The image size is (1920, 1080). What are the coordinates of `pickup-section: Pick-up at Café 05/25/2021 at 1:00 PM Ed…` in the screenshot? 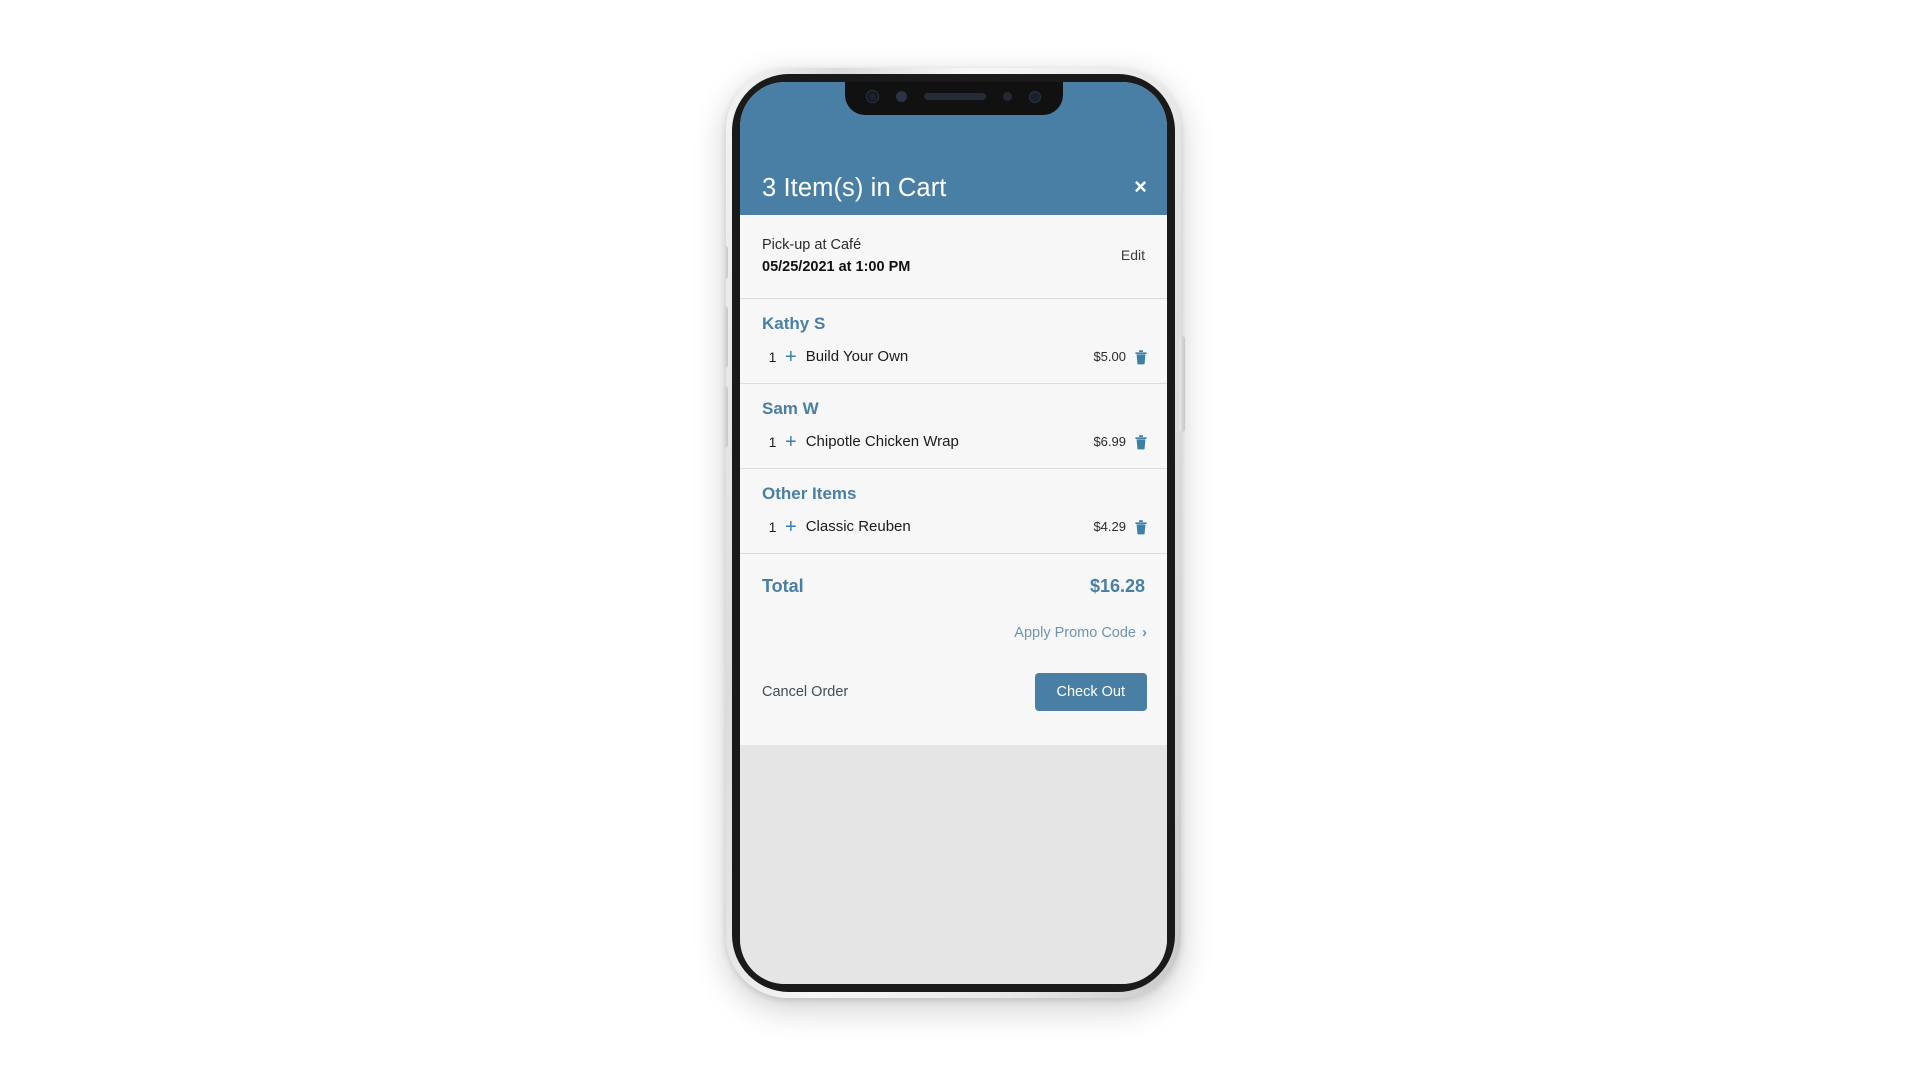 It's located at (953, 257).